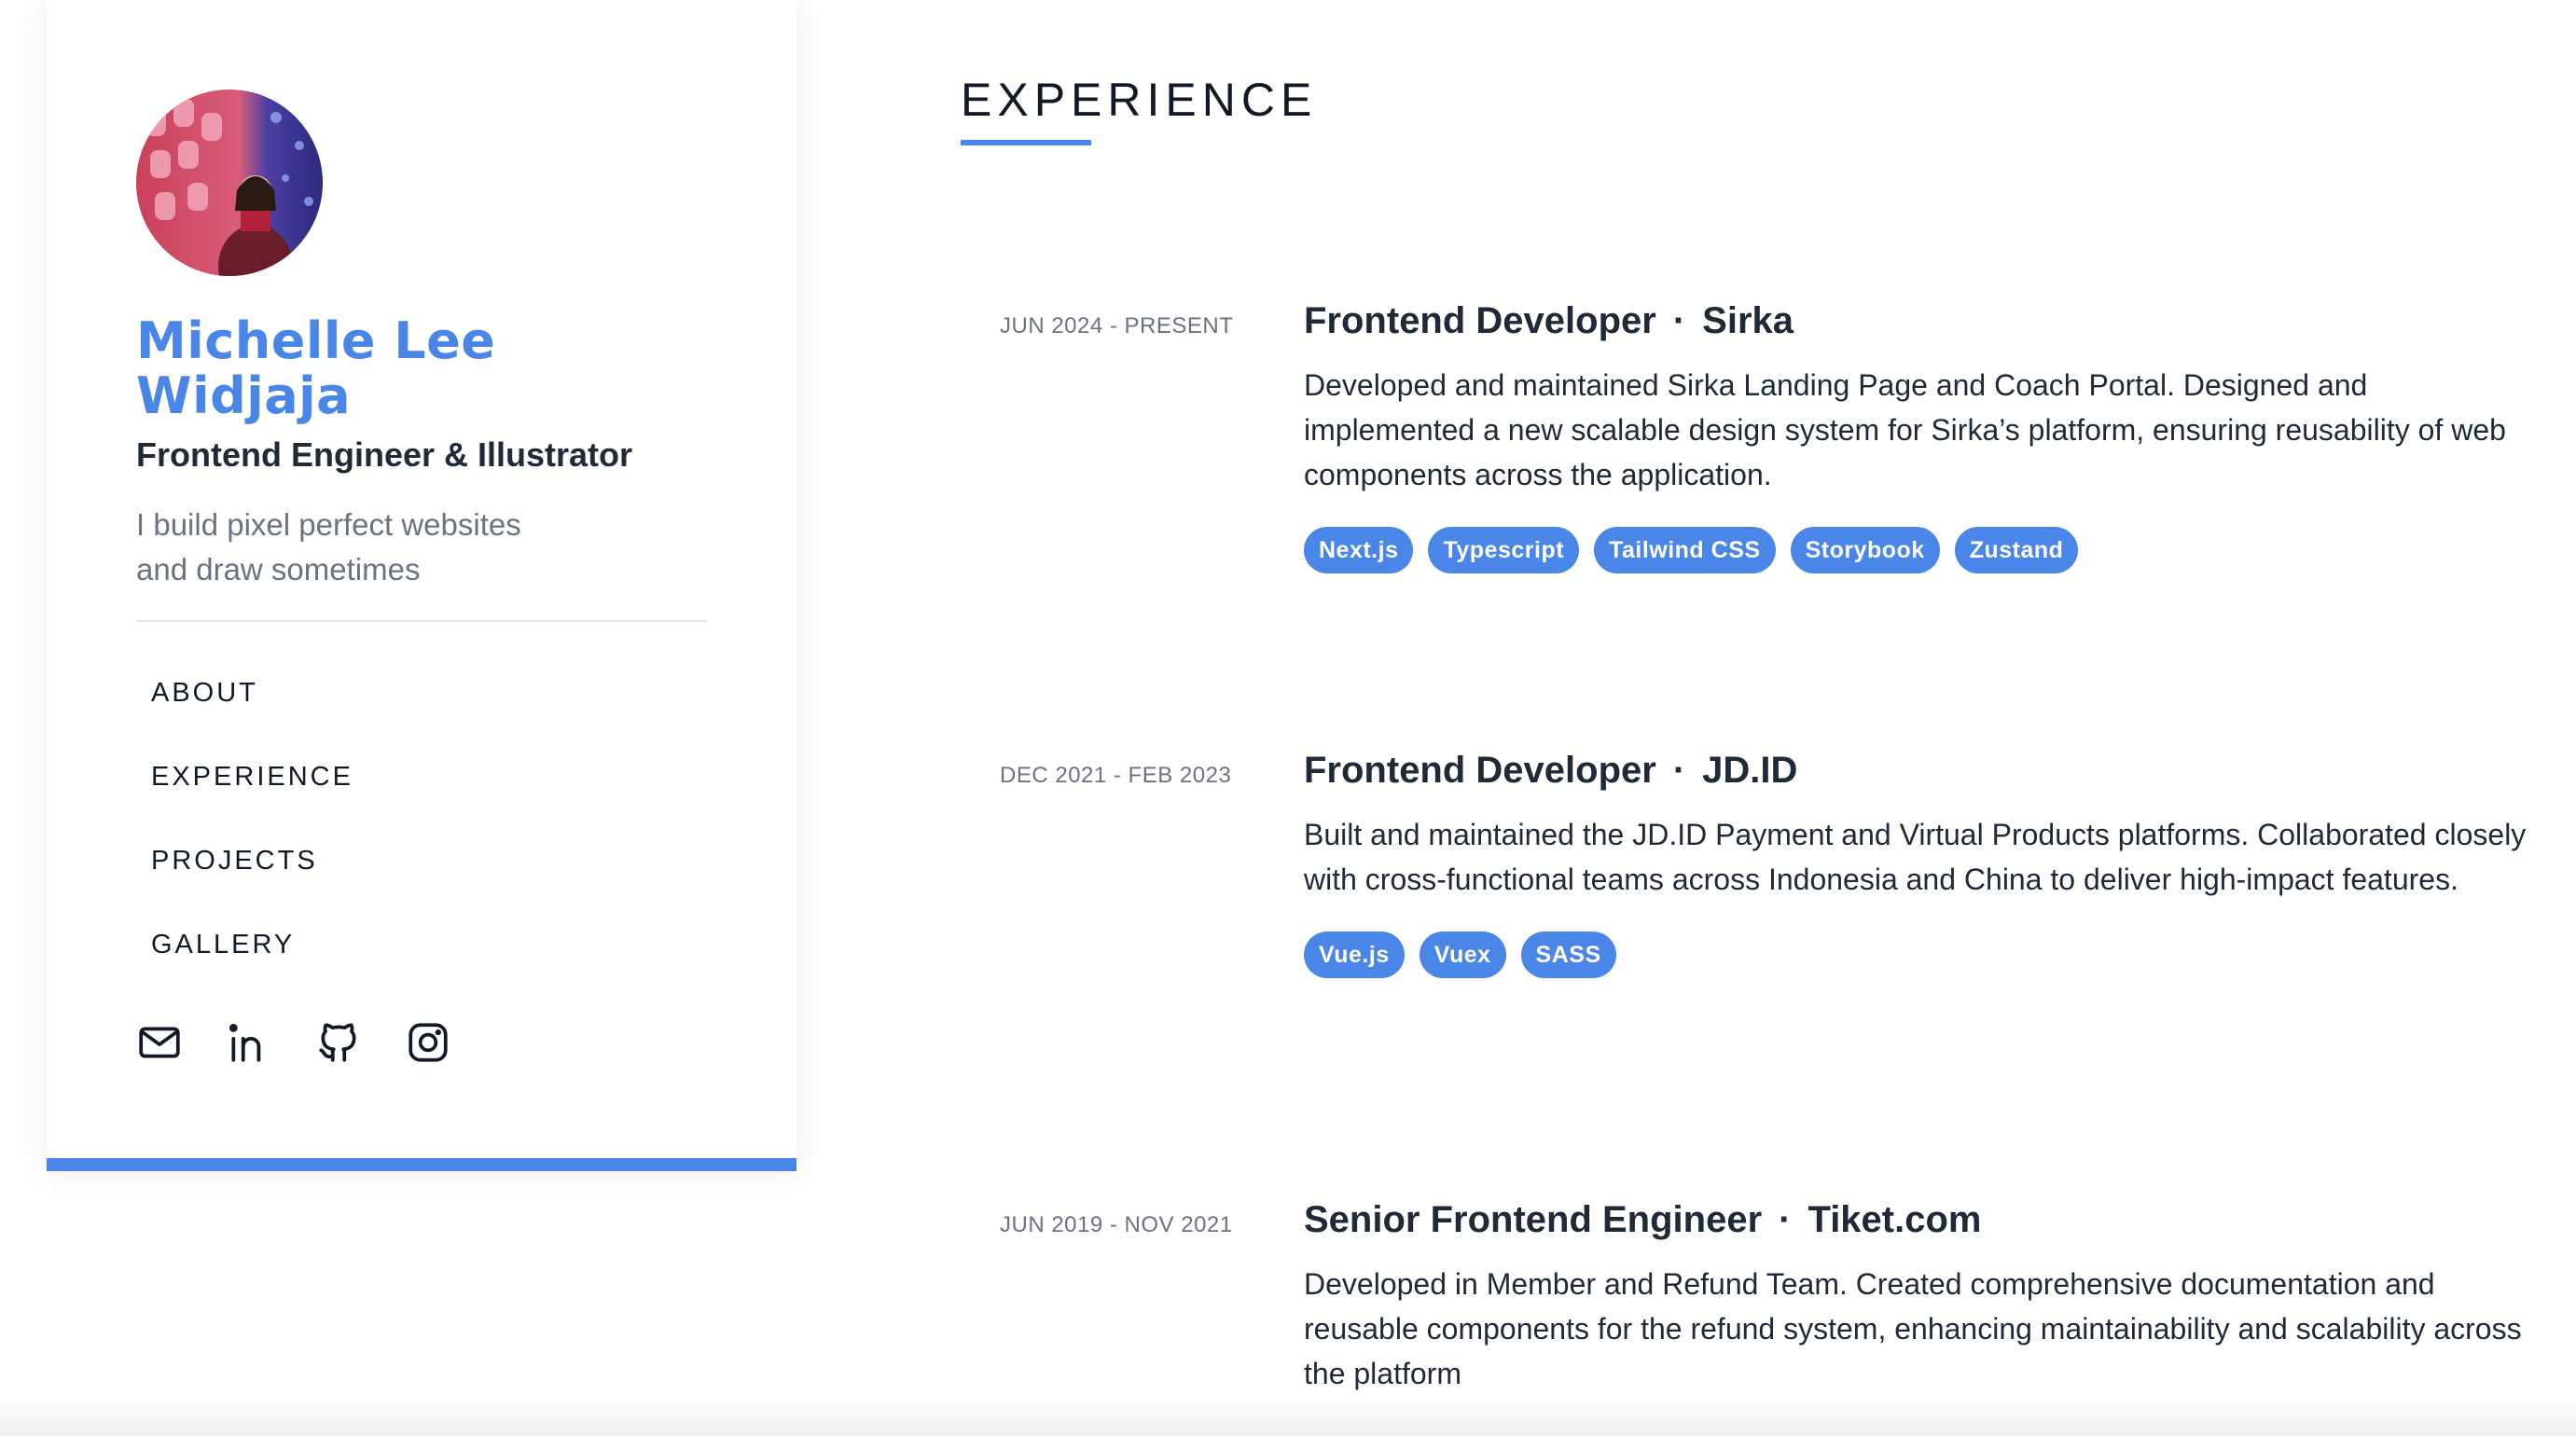 Image resolution: width=2576 pixels, height=1436 pixels. I want to click on tech-tag: Typescript, so click(1504, 550).